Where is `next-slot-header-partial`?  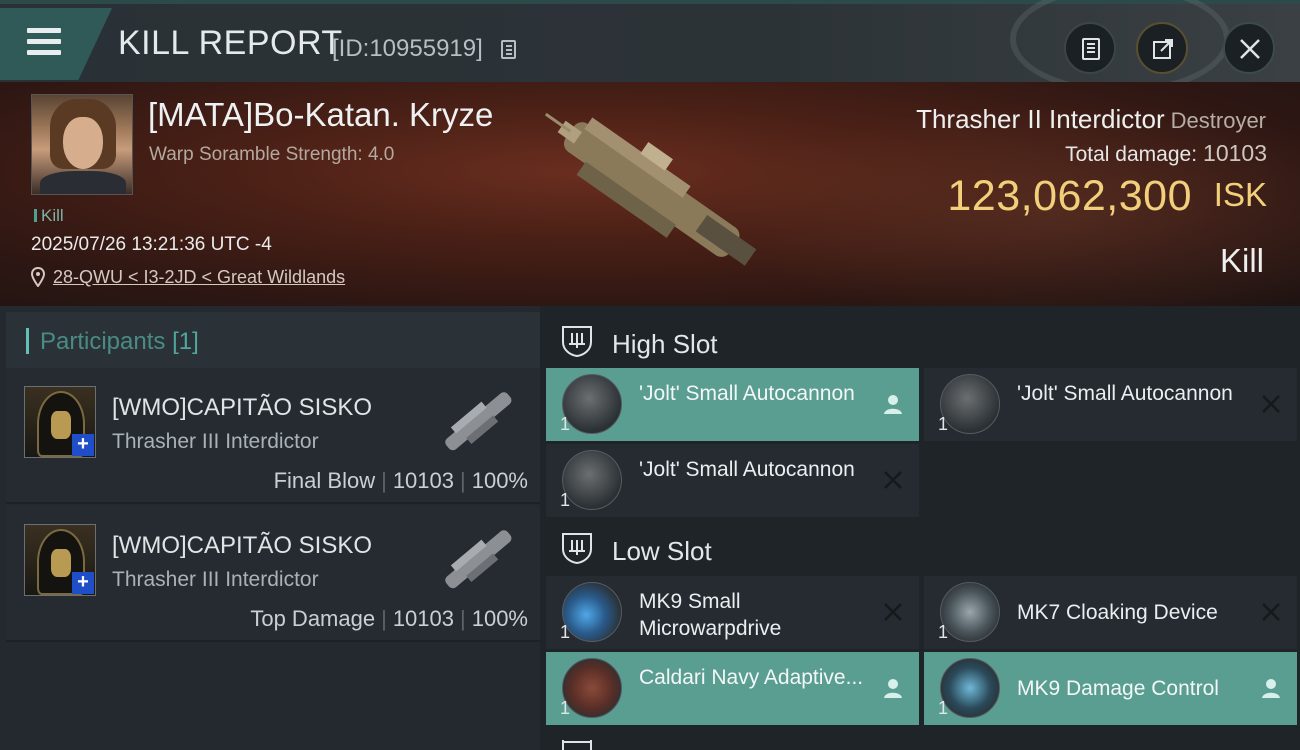
next-slot-header-partial is located at coordinates (923, 744).